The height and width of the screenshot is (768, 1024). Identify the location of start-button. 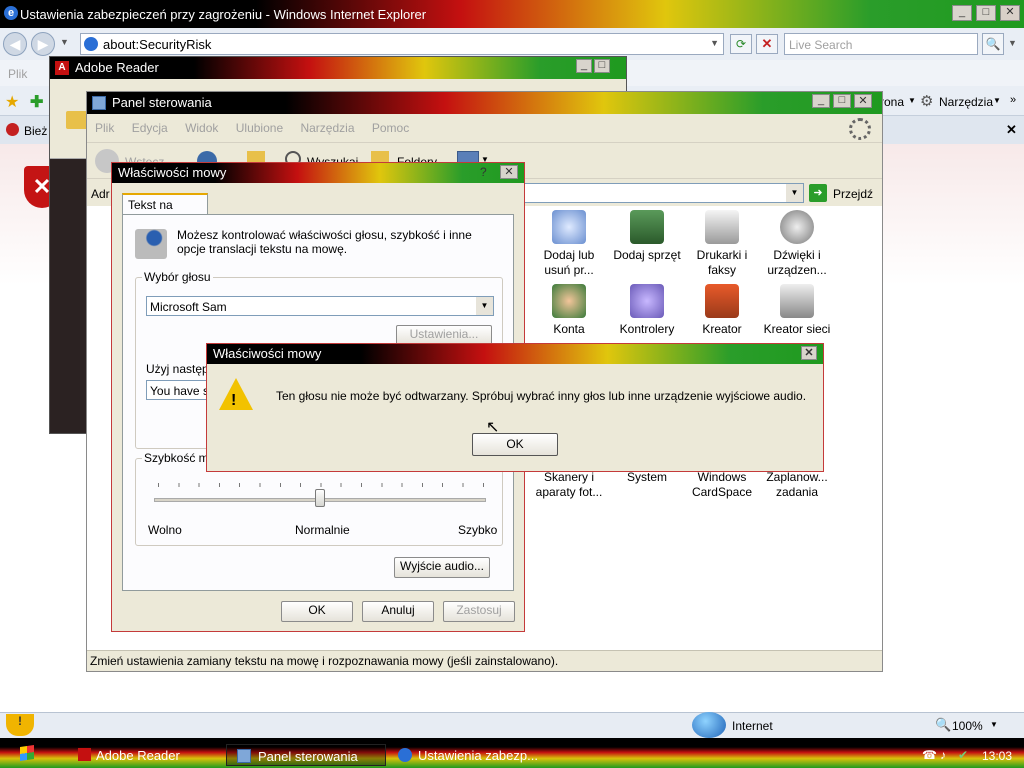
(26, 753).